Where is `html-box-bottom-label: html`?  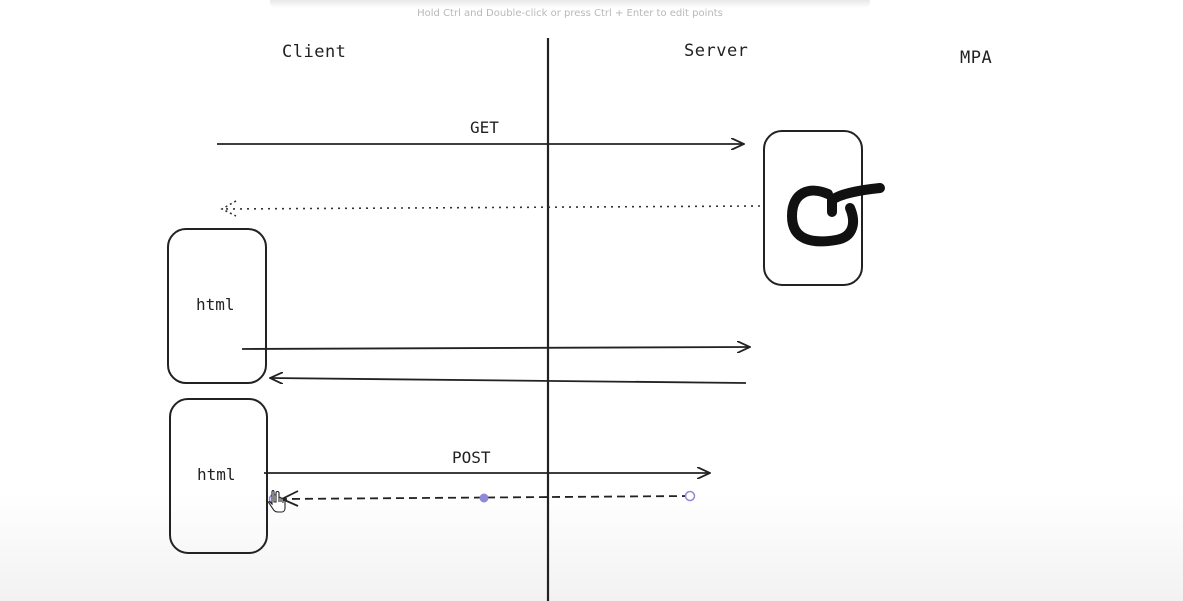
html-box-bottom-label: html is located at coordinates (216, 474).